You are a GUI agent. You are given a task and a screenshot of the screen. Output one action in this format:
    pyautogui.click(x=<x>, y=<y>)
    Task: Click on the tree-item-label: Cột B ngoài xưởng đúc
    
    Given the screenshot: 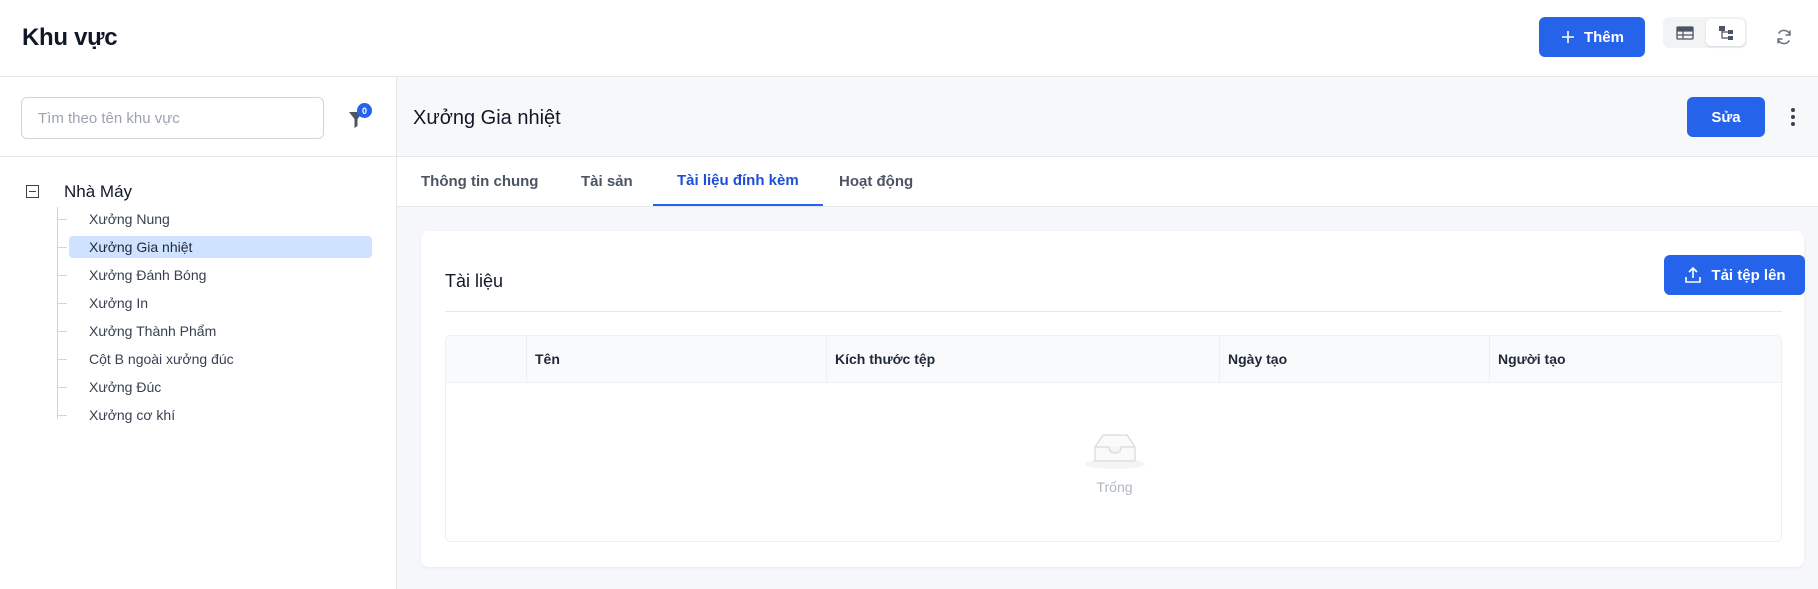 What is the action you would take?
    pyautogui.click(x=220, y=359)
    